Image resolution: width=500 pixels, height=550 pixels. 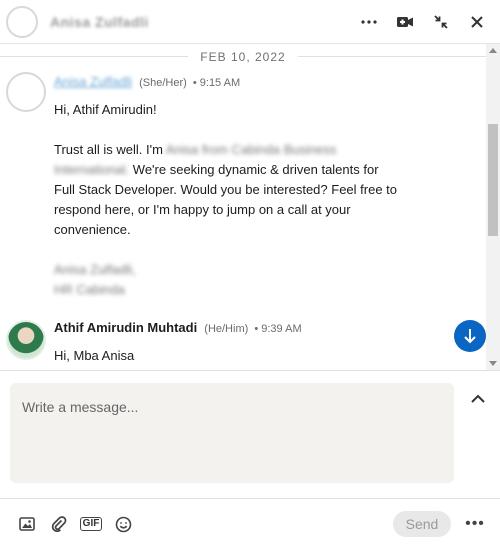 What do you see at coordinates (250, 22) in the screenshot?
I see `conversation-header: Anisa Zulfadli` at bounding box center [250, 22].